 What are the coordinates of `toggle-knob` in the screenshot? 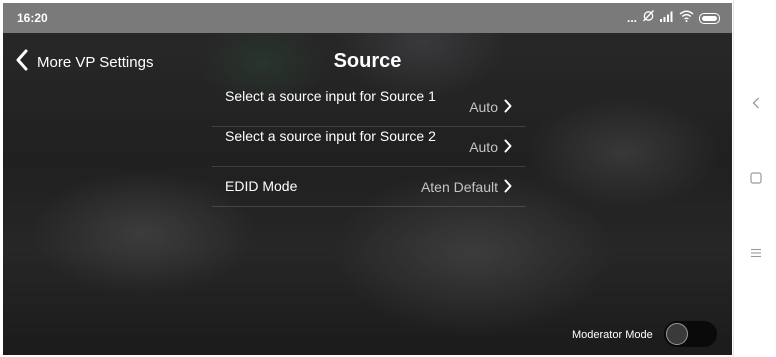 It's located at (677, 334).